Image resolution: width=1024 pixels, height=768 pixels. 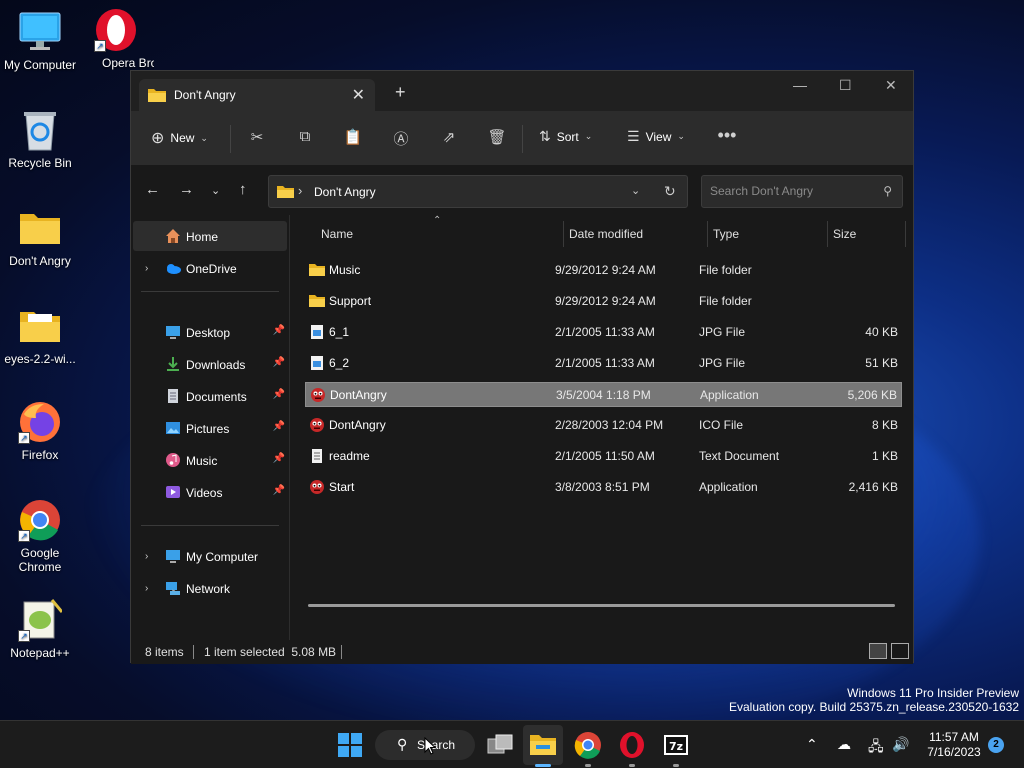 I want to click on file-date: 3/8/2003 8:51 PM, so click(x=602, y=487).